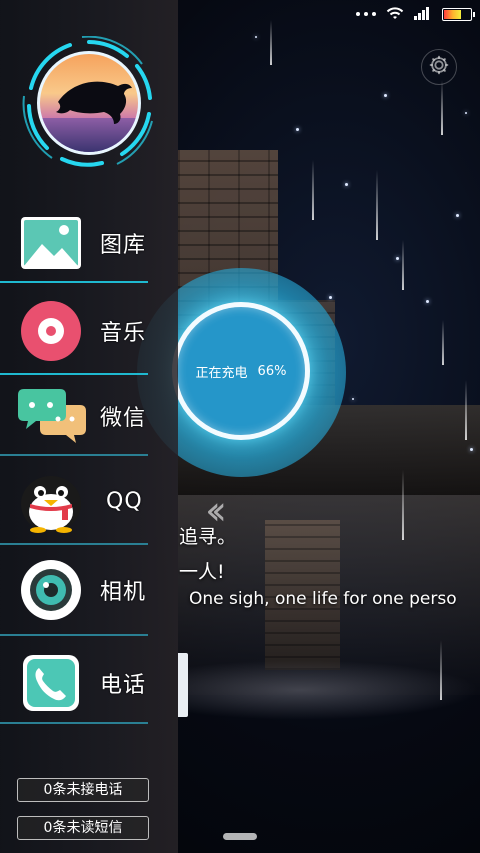 Image resolution: width=480 pixels, height=853 pixels. Describe the element at coordinates (51, 501) in the screenshot. I see `qq-penguin-icon` at that location.